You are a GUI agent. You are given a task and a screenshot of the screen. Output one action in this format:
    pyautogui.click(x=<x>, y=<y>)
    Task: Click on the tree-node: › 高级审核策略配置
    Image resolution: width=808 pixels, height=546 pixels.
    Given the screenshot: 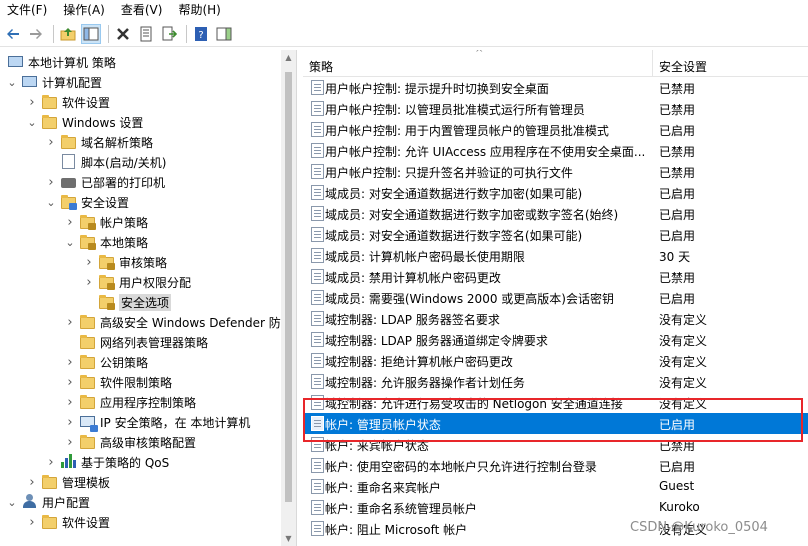 What is the action you would take?
    pyautogui.click(x=130, y=442)
    